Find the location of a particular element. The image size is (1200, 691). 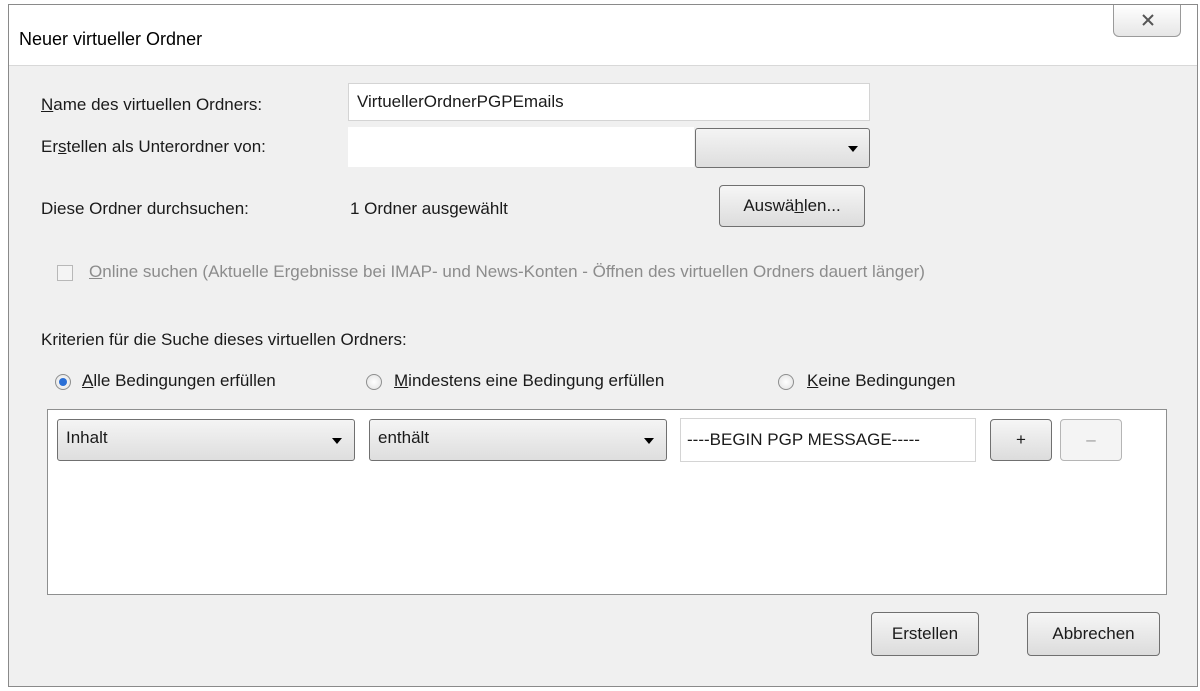

title-bar: Neuer virtueller Ordner is located at coordinates (603, 35).